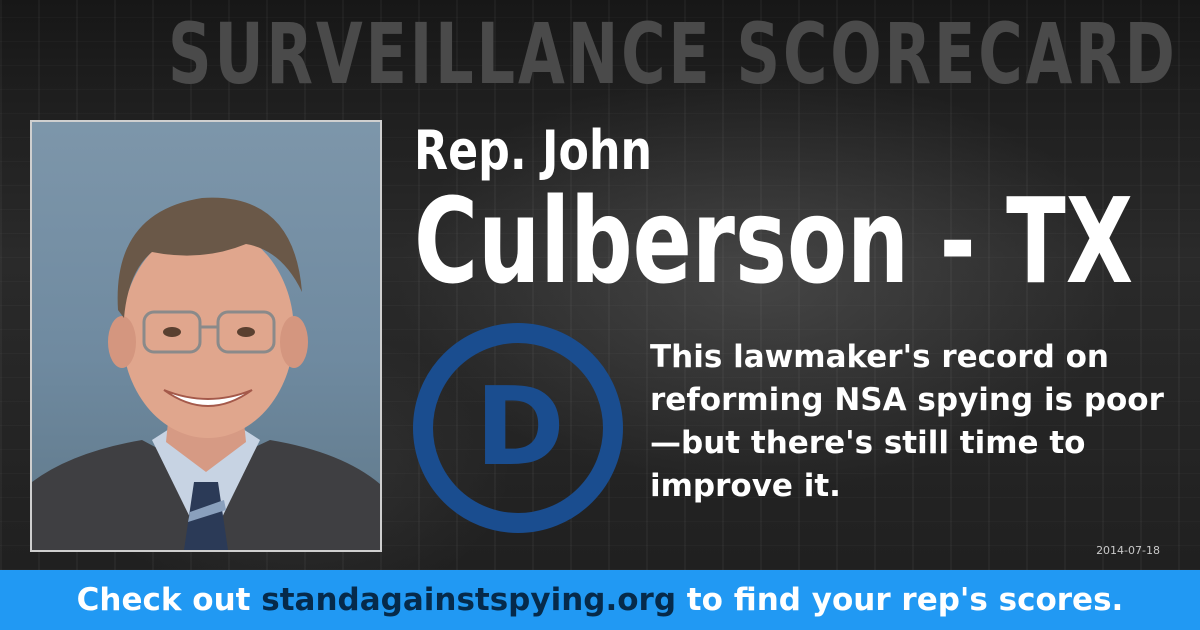  Describe the element at coordinates (774, 241) in the screenshot. I see `rep-name-line: Culberson - TX` at that location.